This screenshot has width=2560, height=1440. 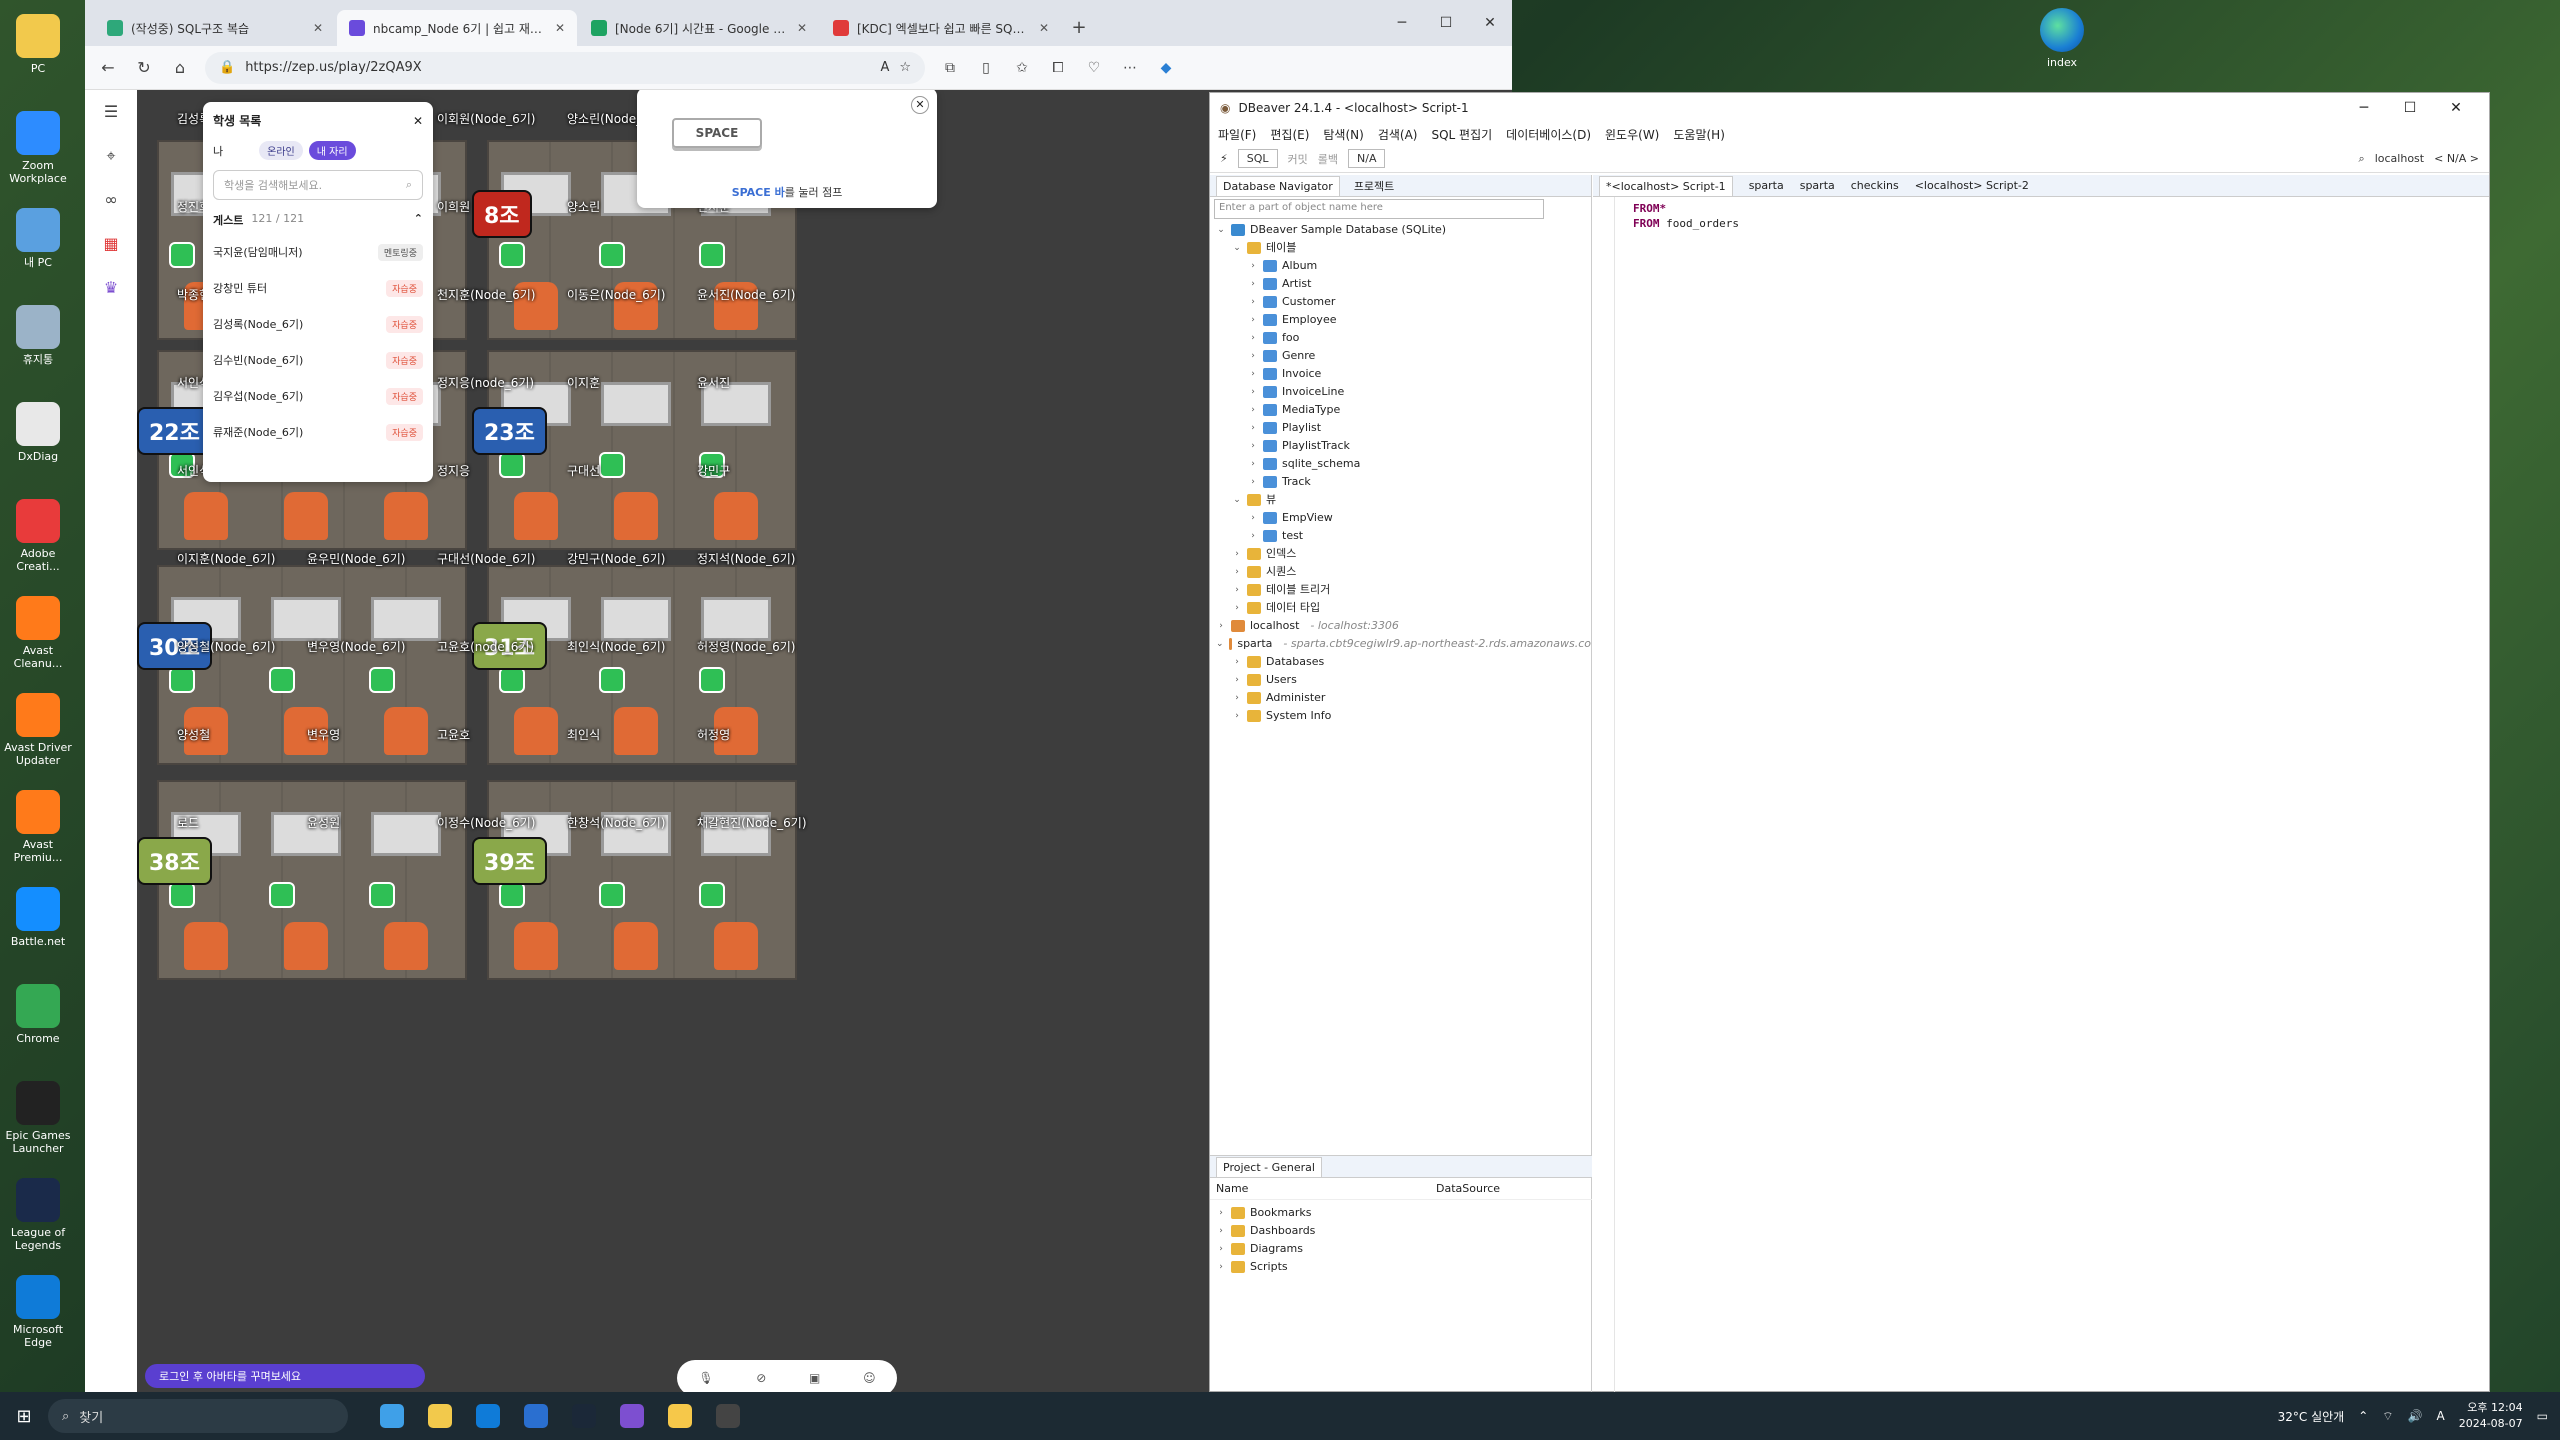 What do you see at coordinates (38, 155) in the screenshot?
I see `desktop-icon: Zoom Workplace` at bounding box center [38, 155].